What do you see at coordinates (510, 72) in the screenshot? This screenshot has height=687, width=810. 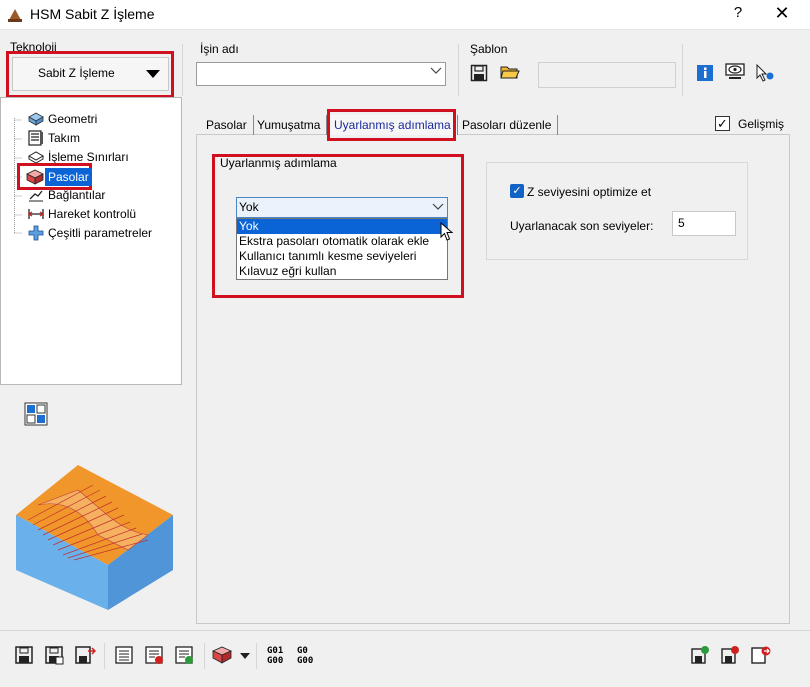 I see `open-folder-icon` at bounding box center [510, 72].